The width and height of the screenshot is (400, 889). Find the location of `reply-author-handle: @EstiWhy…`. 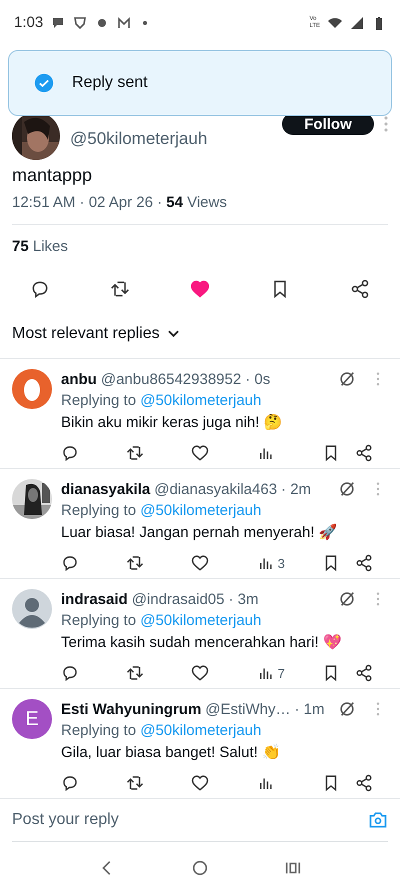

reply-author-handle: @EstiWhy… is located at coordinates (248, 709).